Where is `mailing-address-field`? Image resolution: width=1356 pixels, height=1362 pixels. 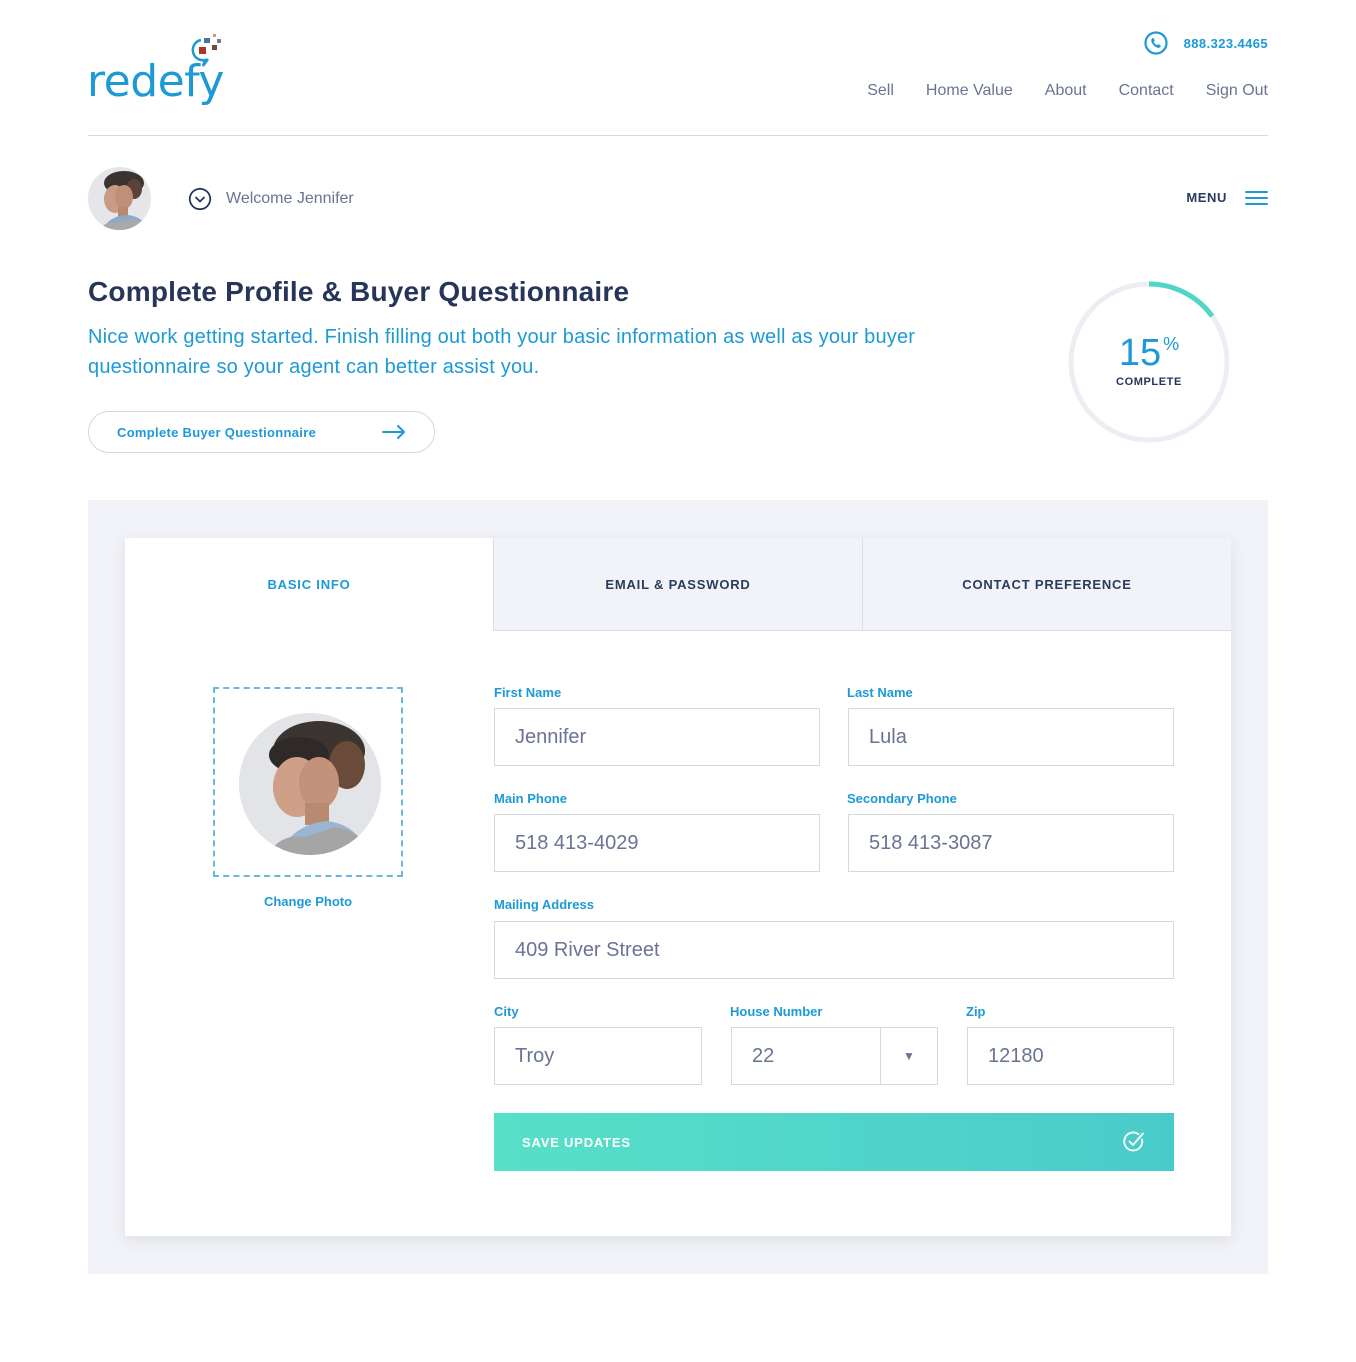 mailing-address-field is located at coordinates (834, 950).